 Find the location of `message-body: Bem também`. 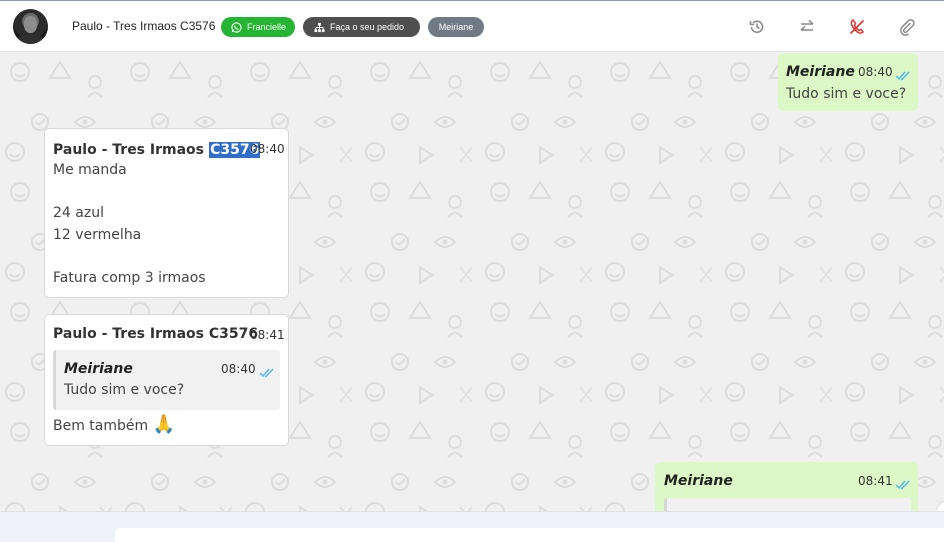

message-body: Bem também is located at coordinates (101, 426).